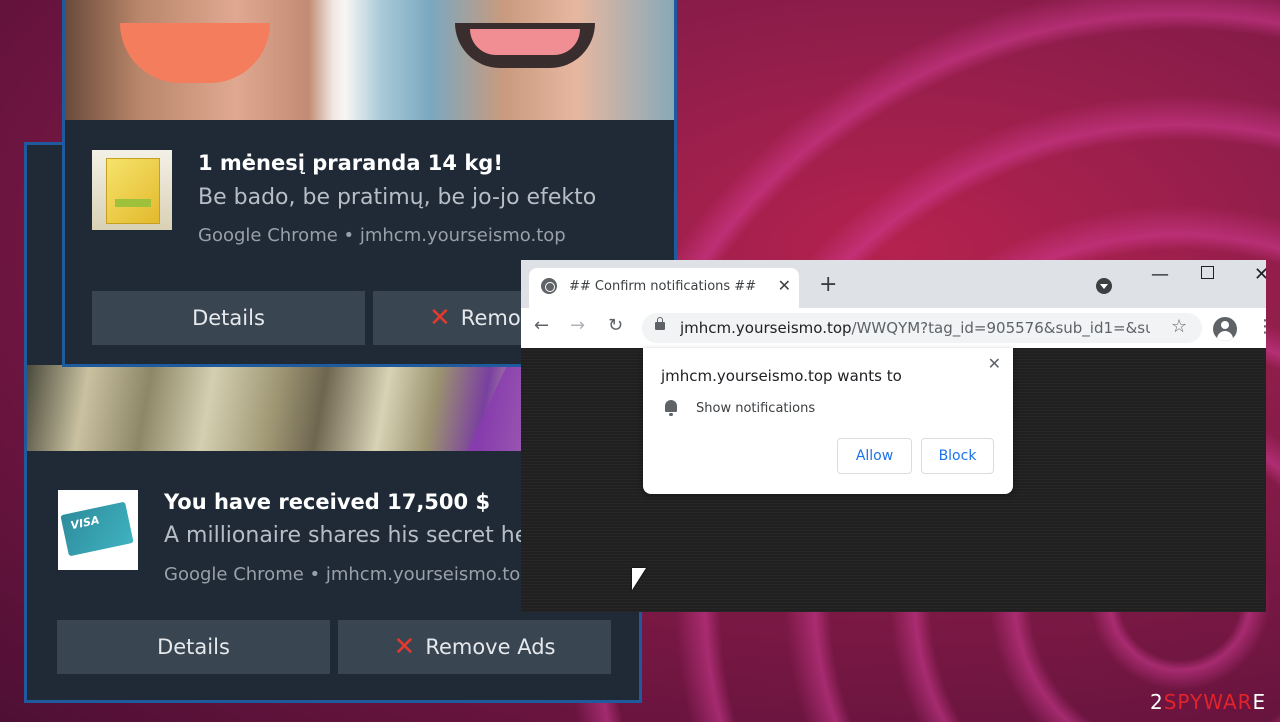  What do you see at coordinates (615, 325) in the screenshot?
I see `reload-icon: ↻` at bounding box center [615, 325].